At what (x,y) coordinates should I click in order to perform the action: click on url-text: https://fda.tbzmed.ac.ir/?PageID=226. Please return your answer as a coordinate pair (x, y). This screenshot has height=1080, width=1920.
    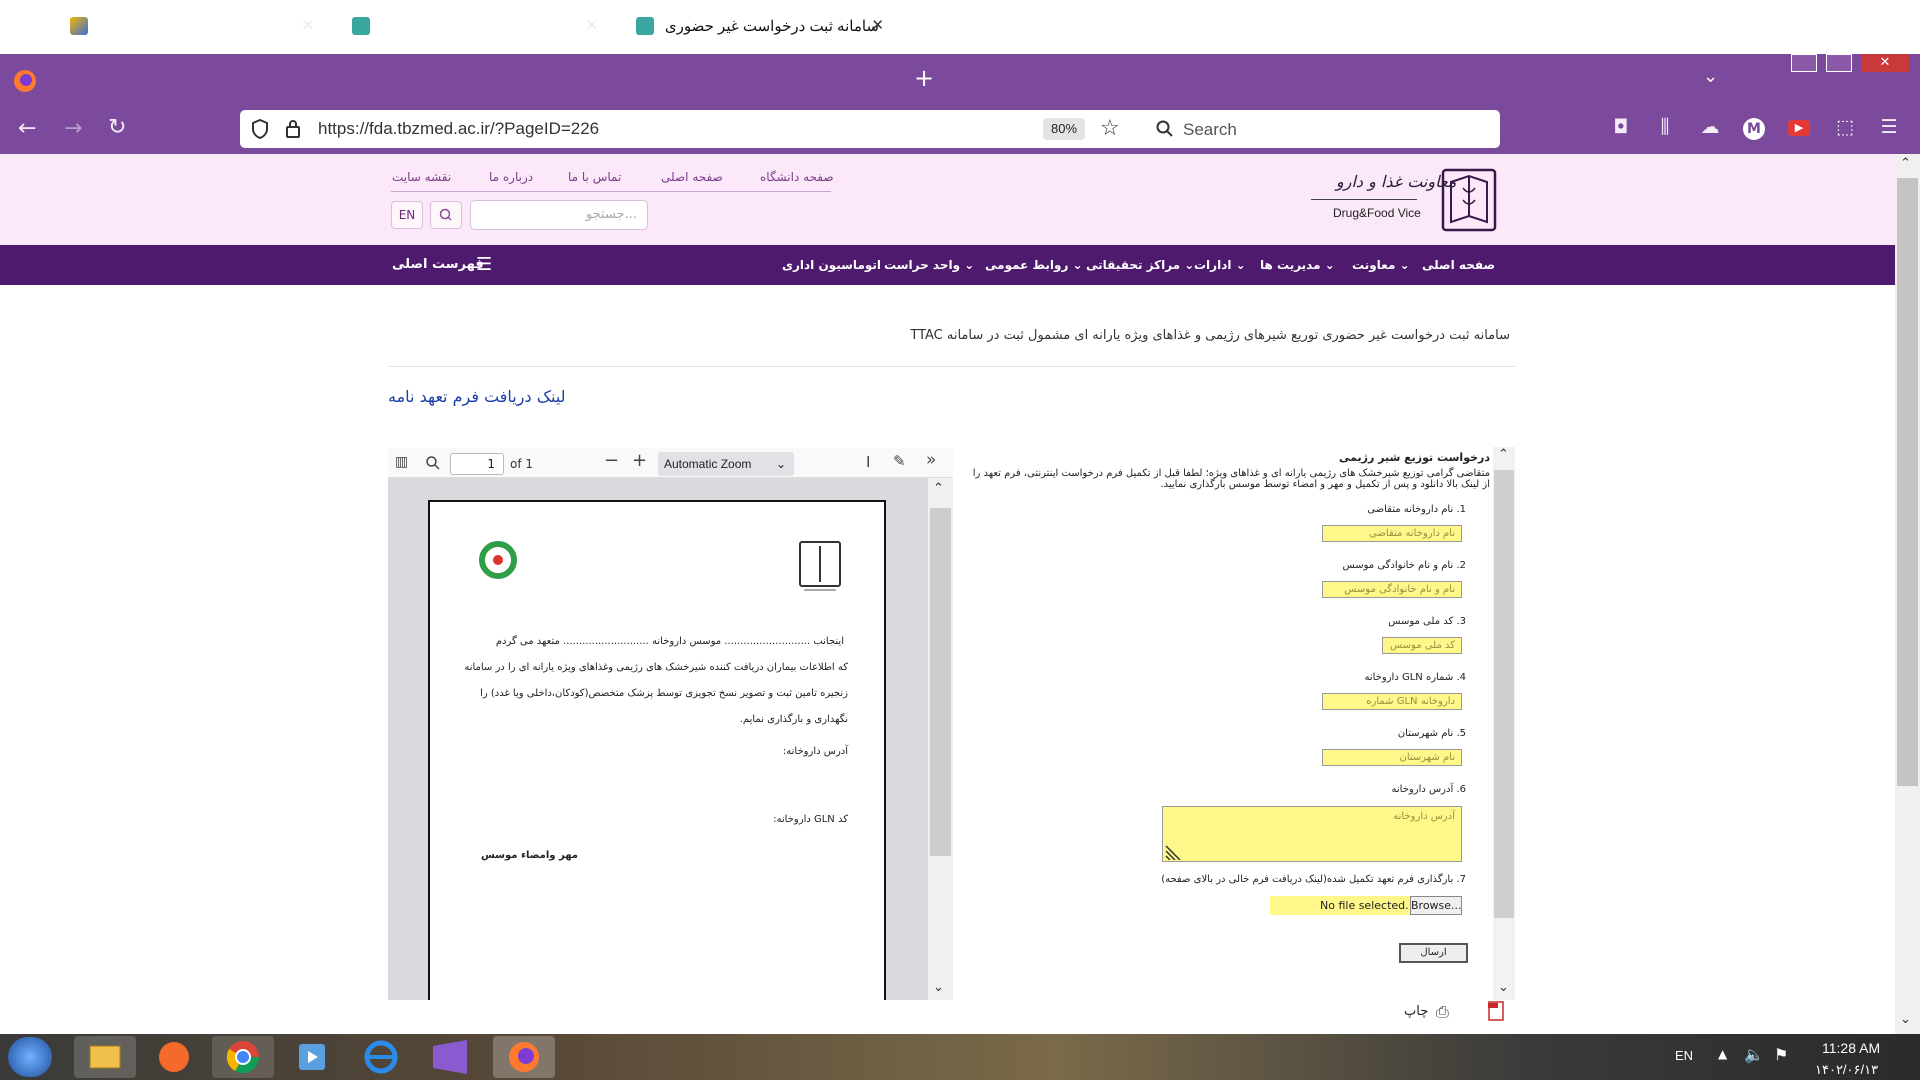
    Looking at the image, I should click on (458, 129).